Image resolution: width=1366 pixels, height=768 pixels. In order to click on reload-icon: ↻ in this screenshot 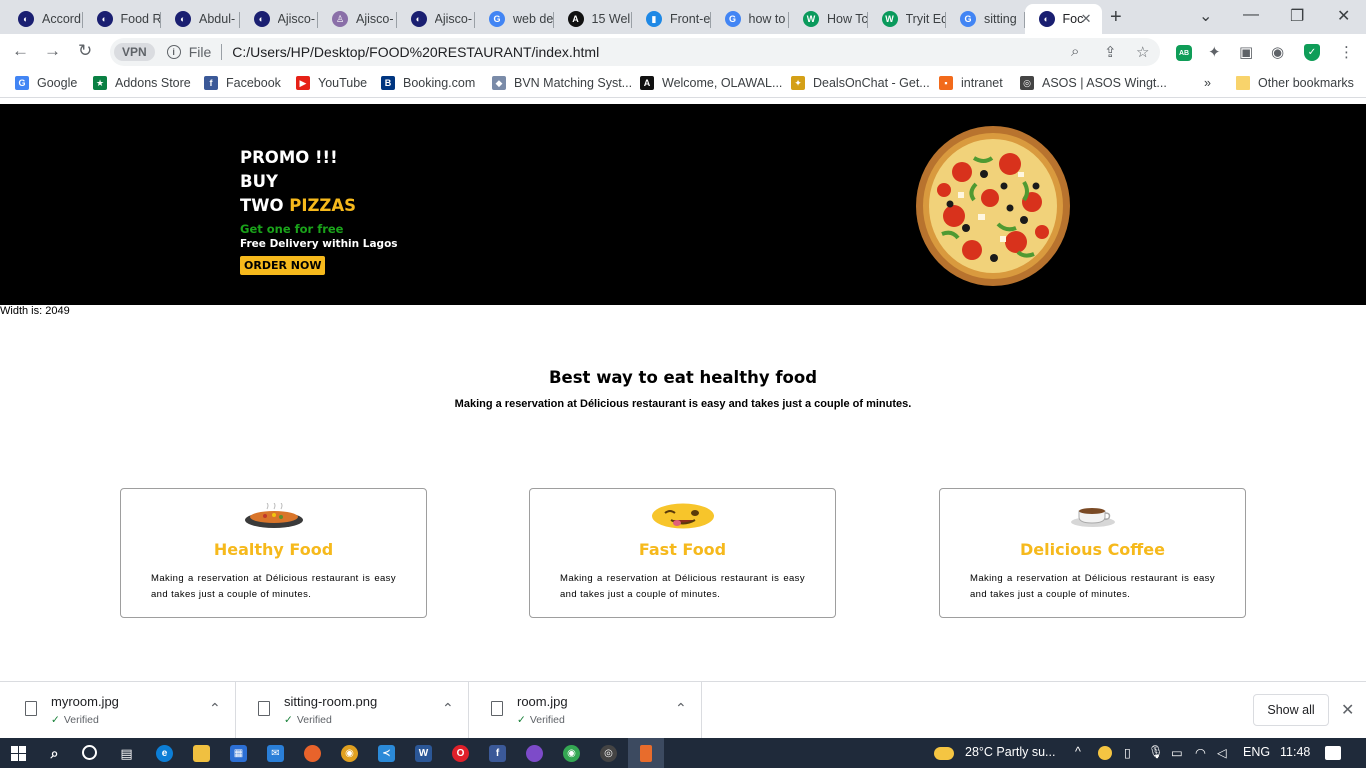, I will do `click(85, 51)`.